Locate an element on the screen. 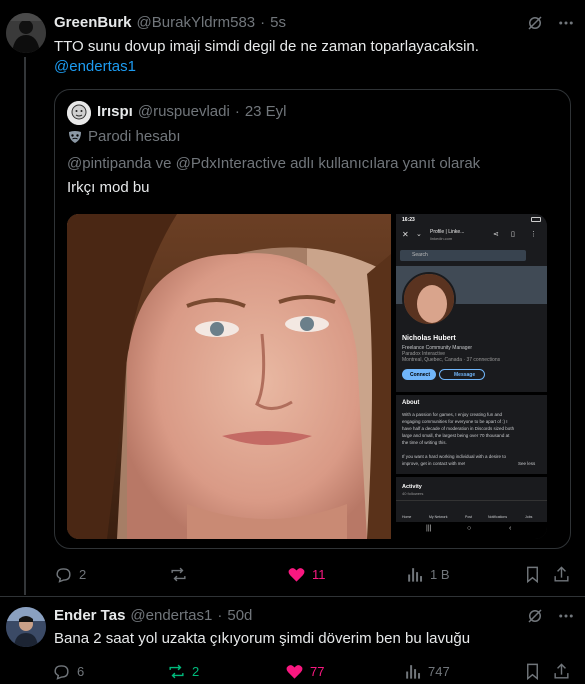  user-handle: @endertas1 is located at coordinates (171, 615).